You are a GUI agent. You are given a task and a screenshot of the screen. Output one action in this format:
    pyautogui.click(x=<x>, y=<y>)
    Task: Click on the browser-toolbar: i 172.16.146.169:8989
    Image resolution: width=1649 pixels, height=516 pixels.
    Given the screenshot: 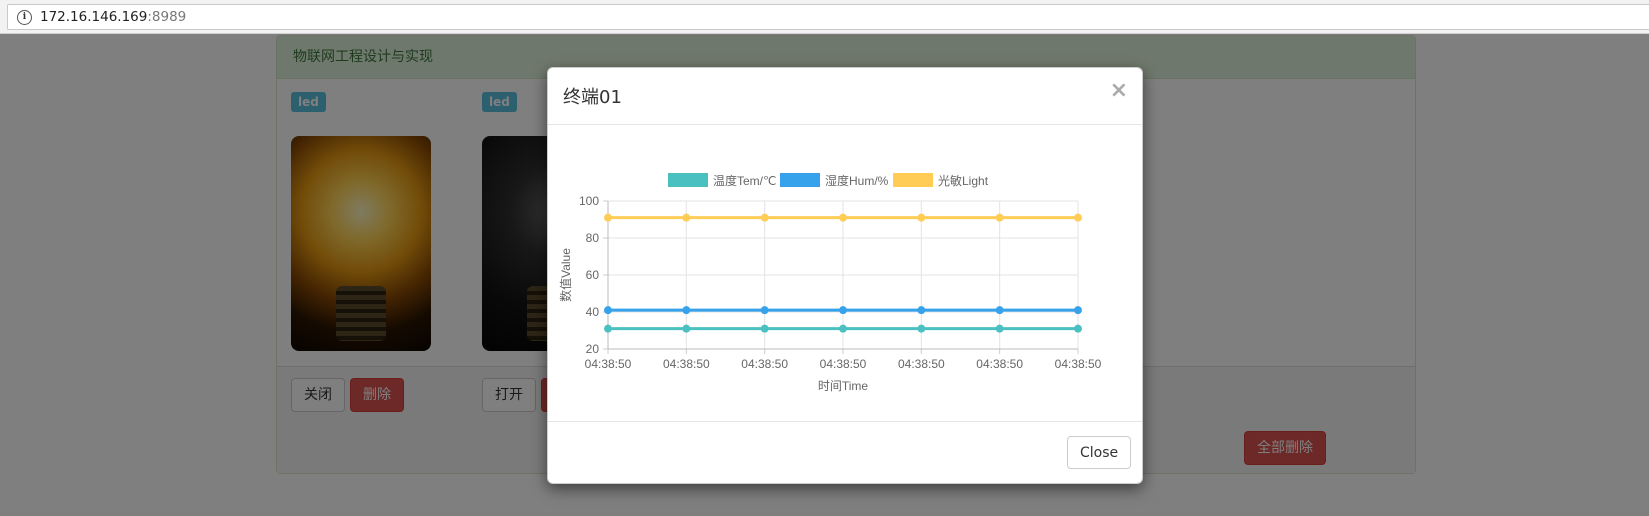 What is the action you would take?
    pyautogui.click(x=824, y=17)
    